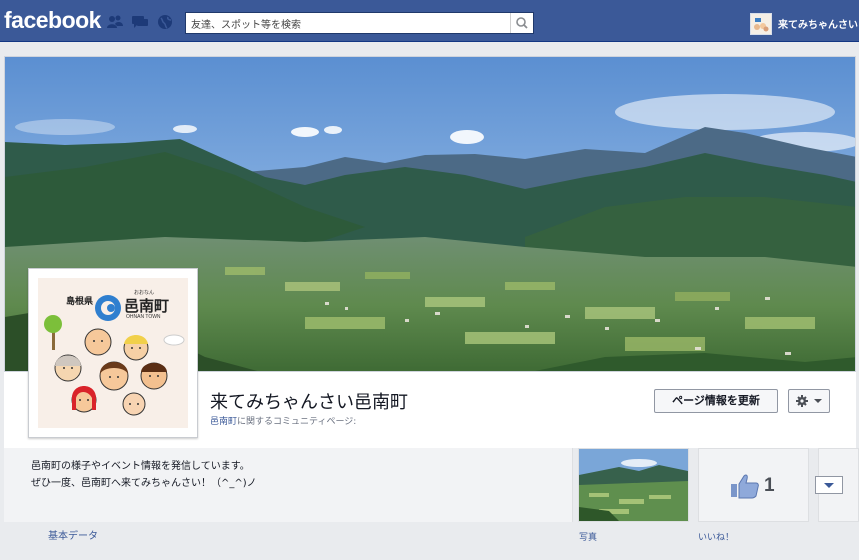 Image resolution: width=859 pixels, height=560 pixels. I want to click on user-avatar, so click(761, 24).